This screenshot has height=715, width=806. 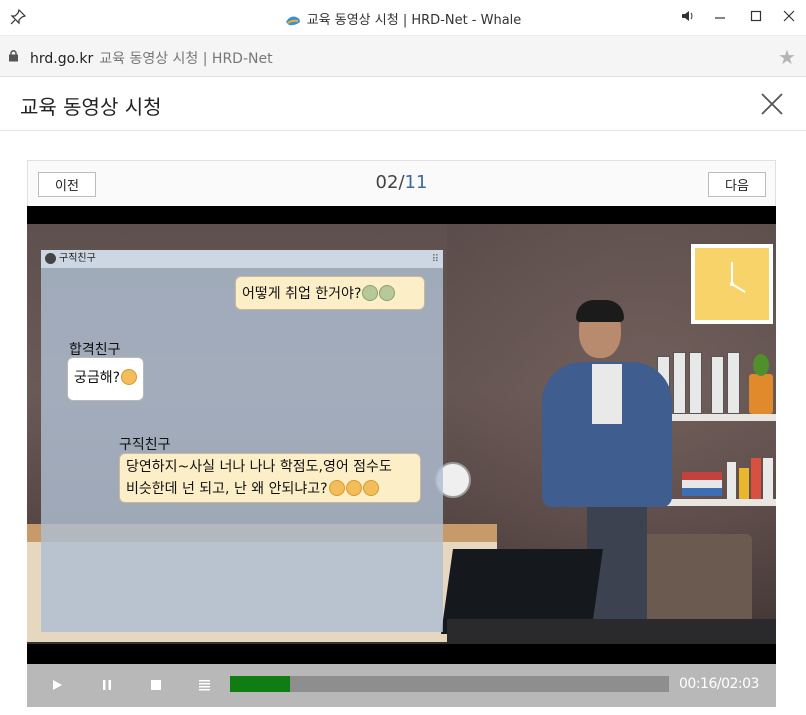 What do you see at coordinates (772, 104) in the screenshot?
I see `dialog-close-icon` at bounding box center [772, 104].